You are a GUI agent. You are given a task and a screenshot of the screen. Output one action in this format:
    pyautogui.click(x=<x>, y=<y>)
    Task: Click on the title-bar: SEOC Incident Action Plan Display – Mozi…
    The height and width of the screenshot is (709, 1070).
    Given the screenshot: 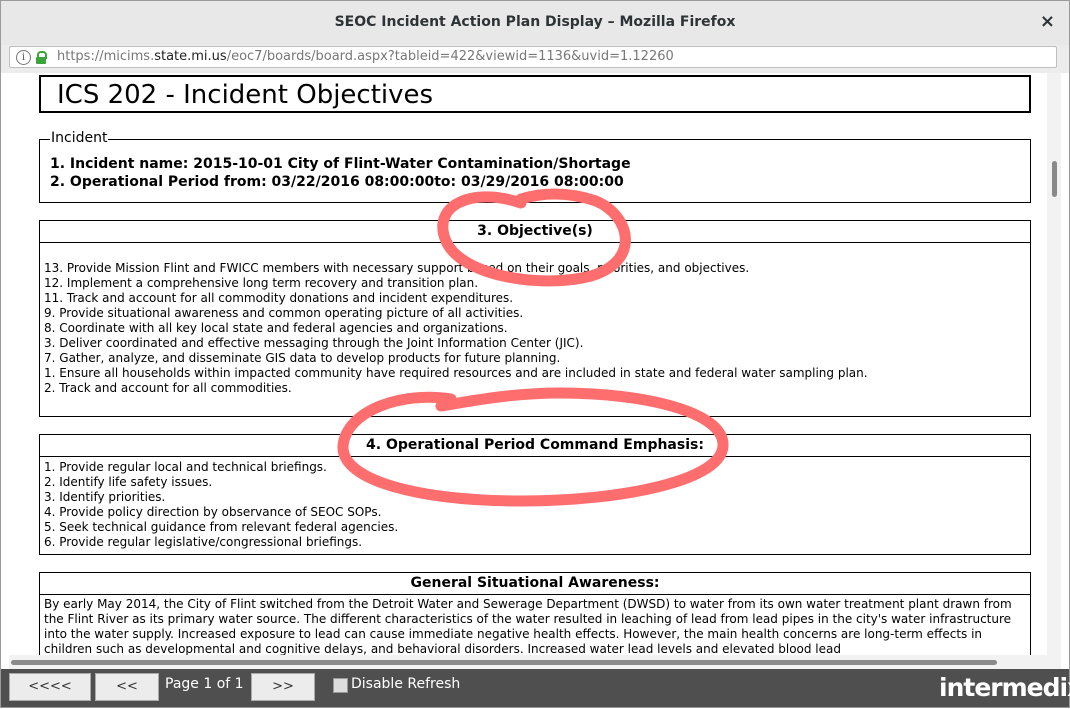 What is the action you would take?
    pyautogui.click(x=535, y=23)
    